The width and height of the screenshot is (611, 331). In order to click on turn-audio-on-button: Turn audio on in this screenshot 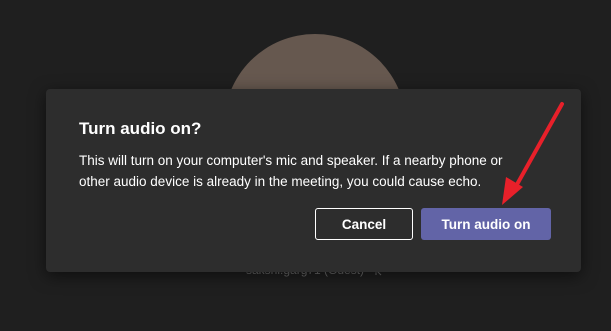, I will do `click(486, 224)`.